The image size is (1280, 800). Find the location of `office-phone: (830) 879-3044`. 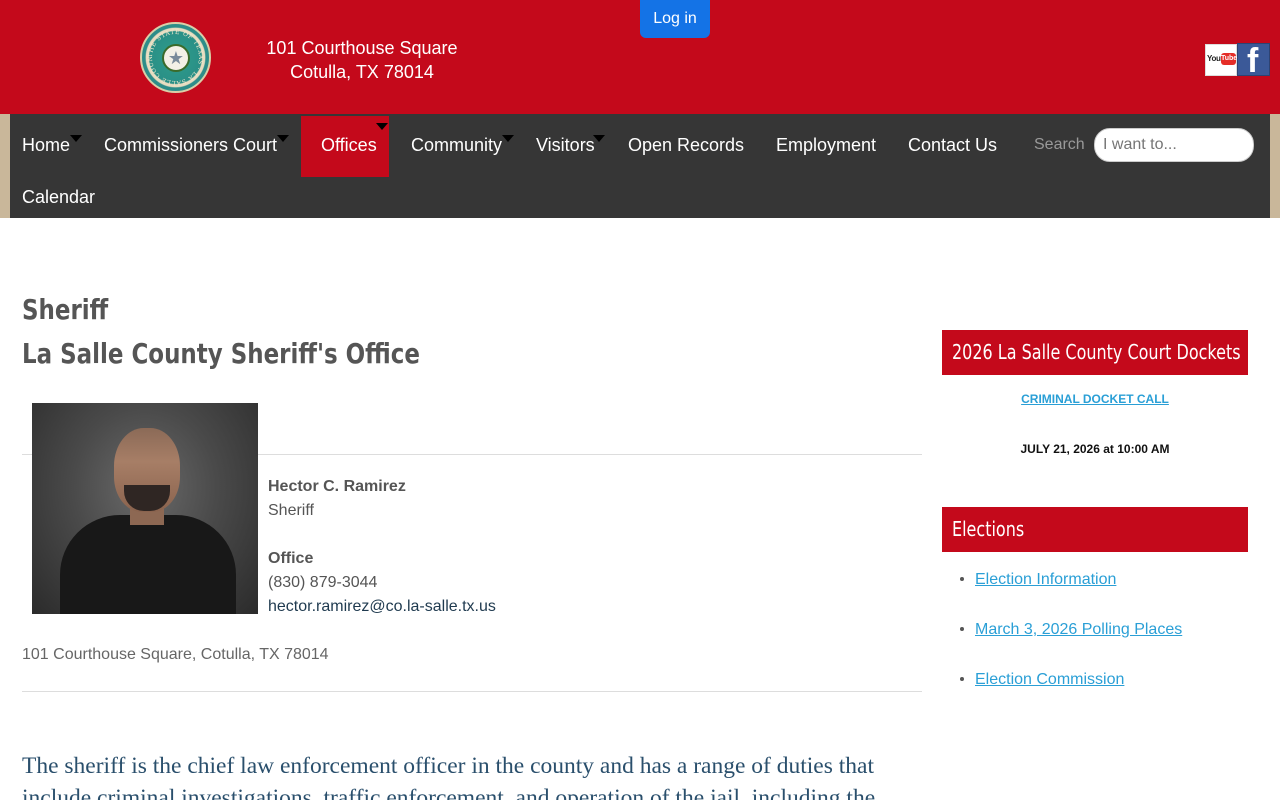

office-phone: (830) 879-3044 is located at coordinates (323, 582).